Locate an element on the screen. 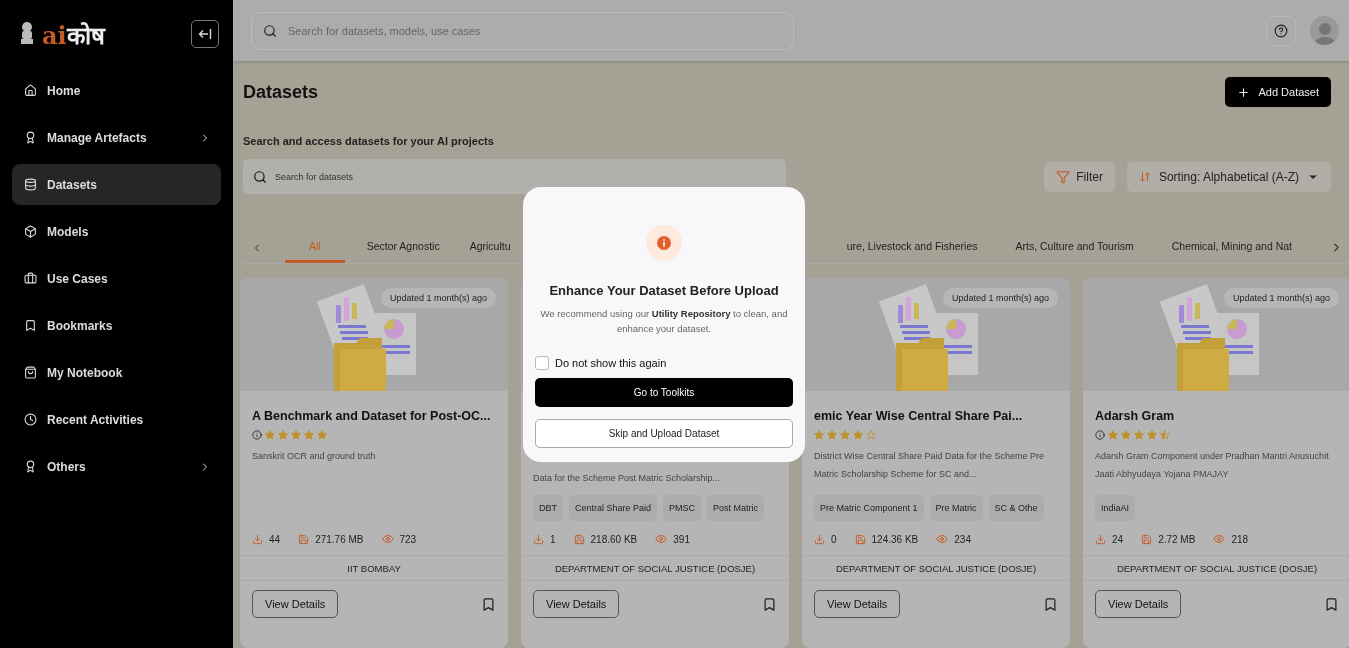 The height and width of the screenshot is (648, 1349). category-tab: ure, Livestock and Fisheries is located at coordinates (912, 247).